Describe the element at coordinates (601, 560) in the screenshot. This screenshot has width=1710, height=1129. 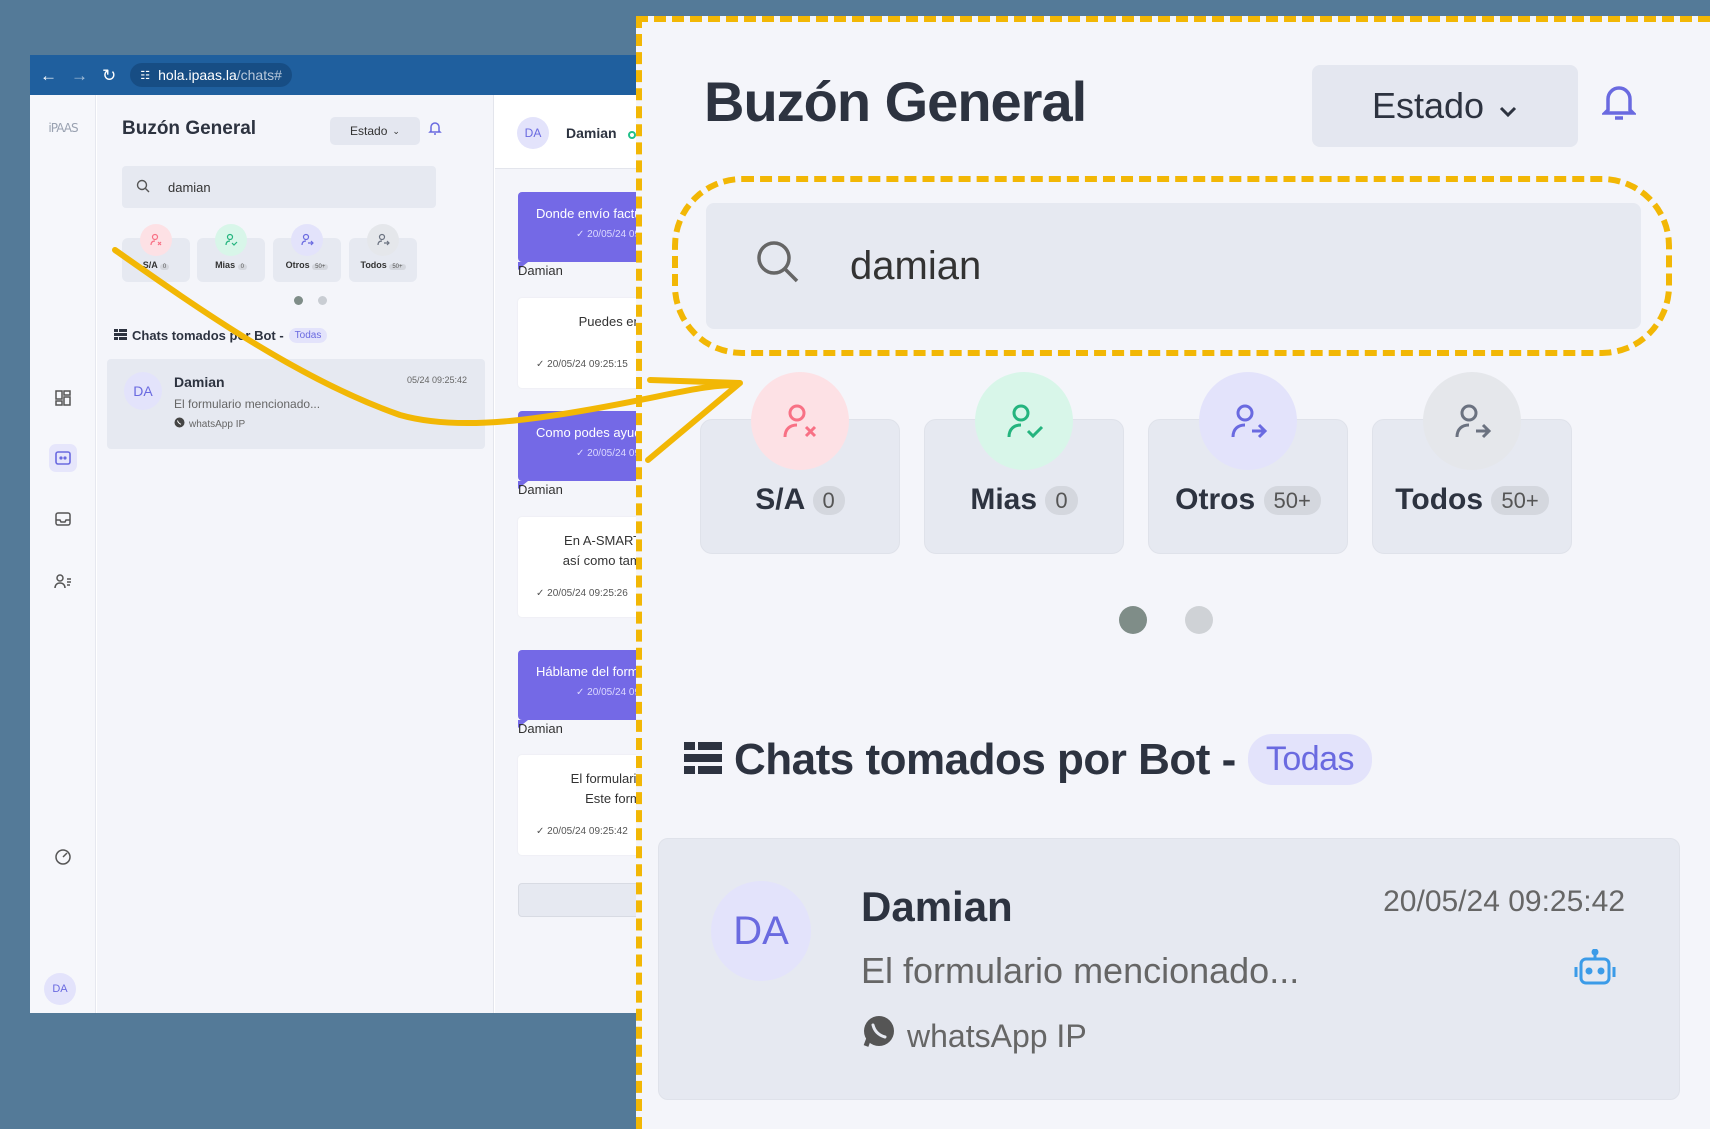
I see `message-text: así como también r` at that location.